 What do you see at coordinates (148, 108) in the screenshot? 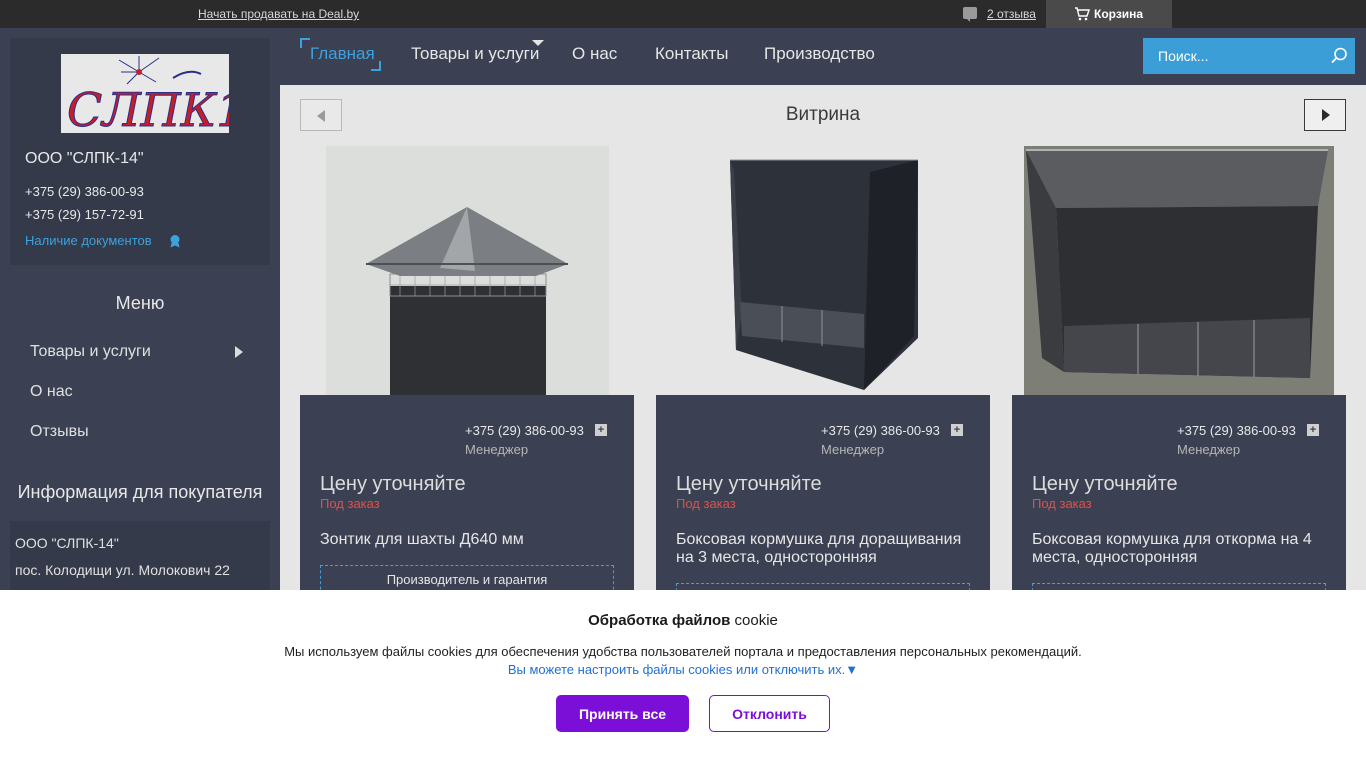
I see `logo-text: СЛПК14` at bounding box center [148, 108].